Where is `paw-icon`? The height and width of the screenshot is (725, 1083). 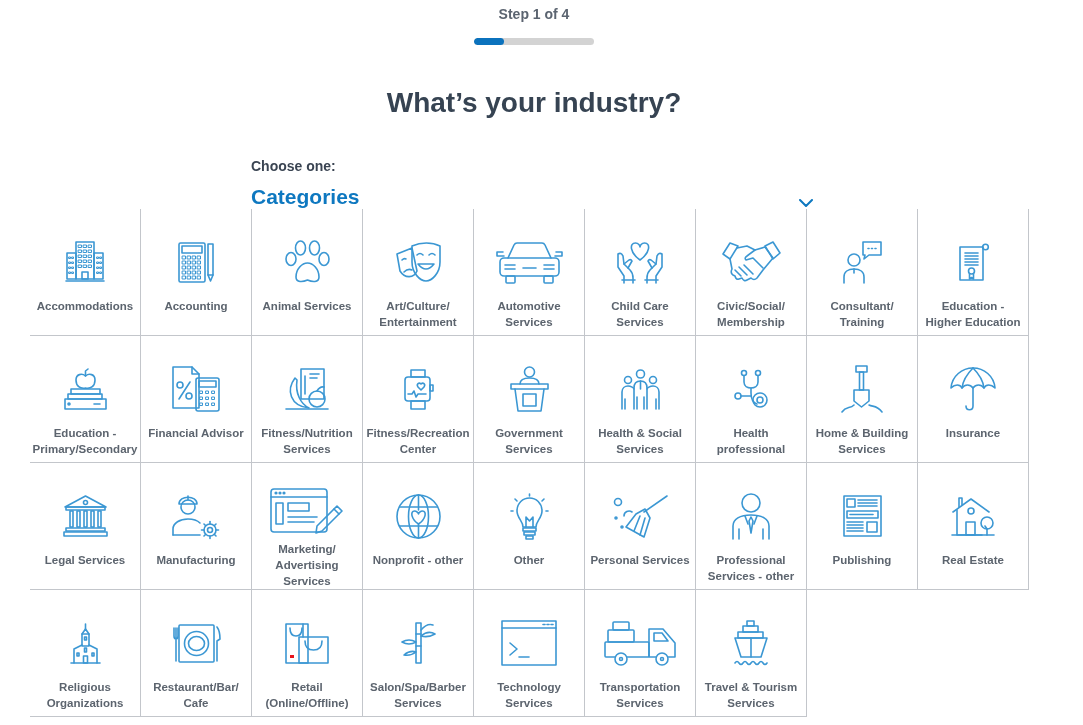
paw-icon is located at coordinates (307, 262).